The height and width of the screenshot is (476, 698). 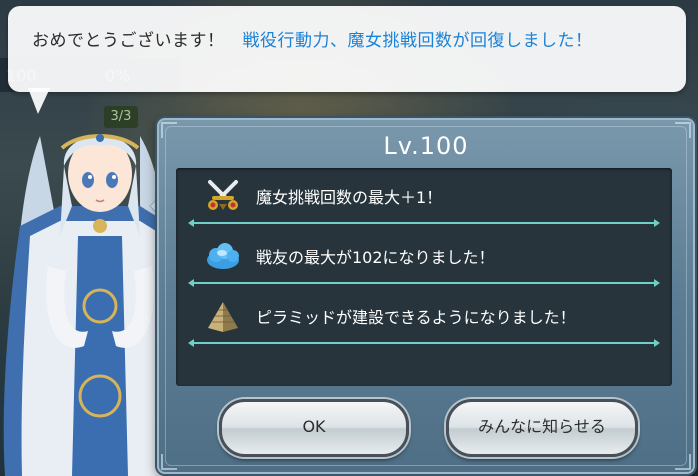 What do you see at coordinates (349, 197) in the screenshot?
I see `reward-text: 魔女挑戦回数の最大＋1！` at bounding box center [349, 197].